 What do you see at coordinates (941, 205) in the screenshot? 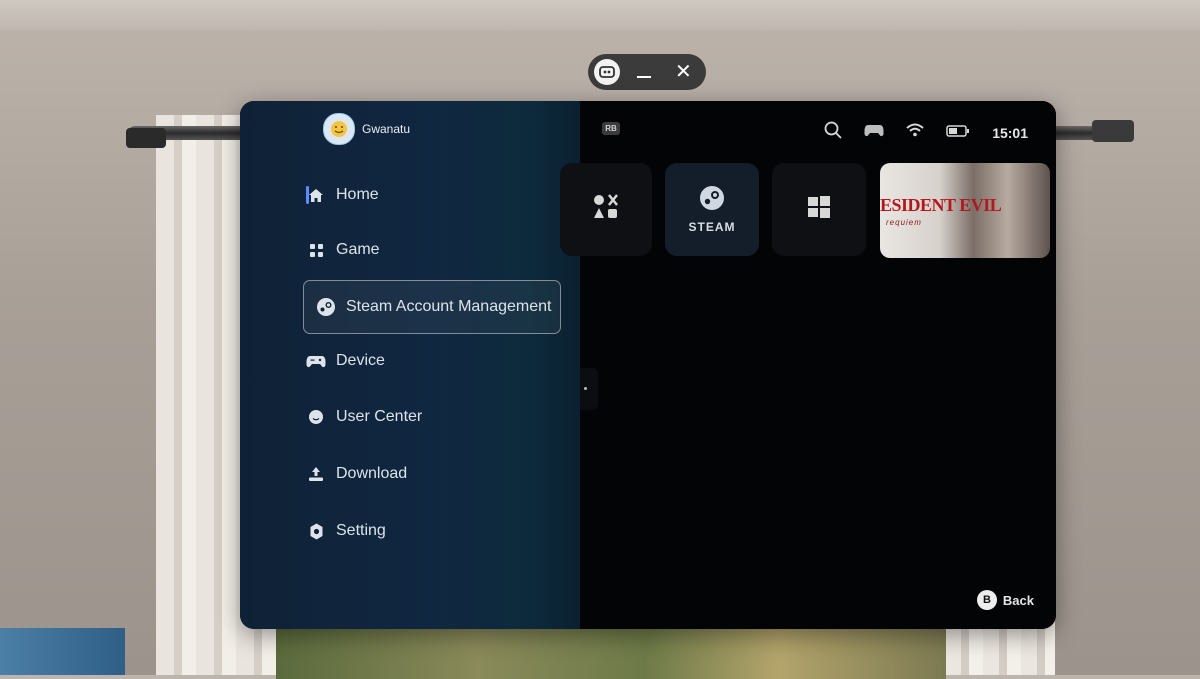
I see `game-cover-title: ESIDENT EVIL` at bounding box center [941, 205].